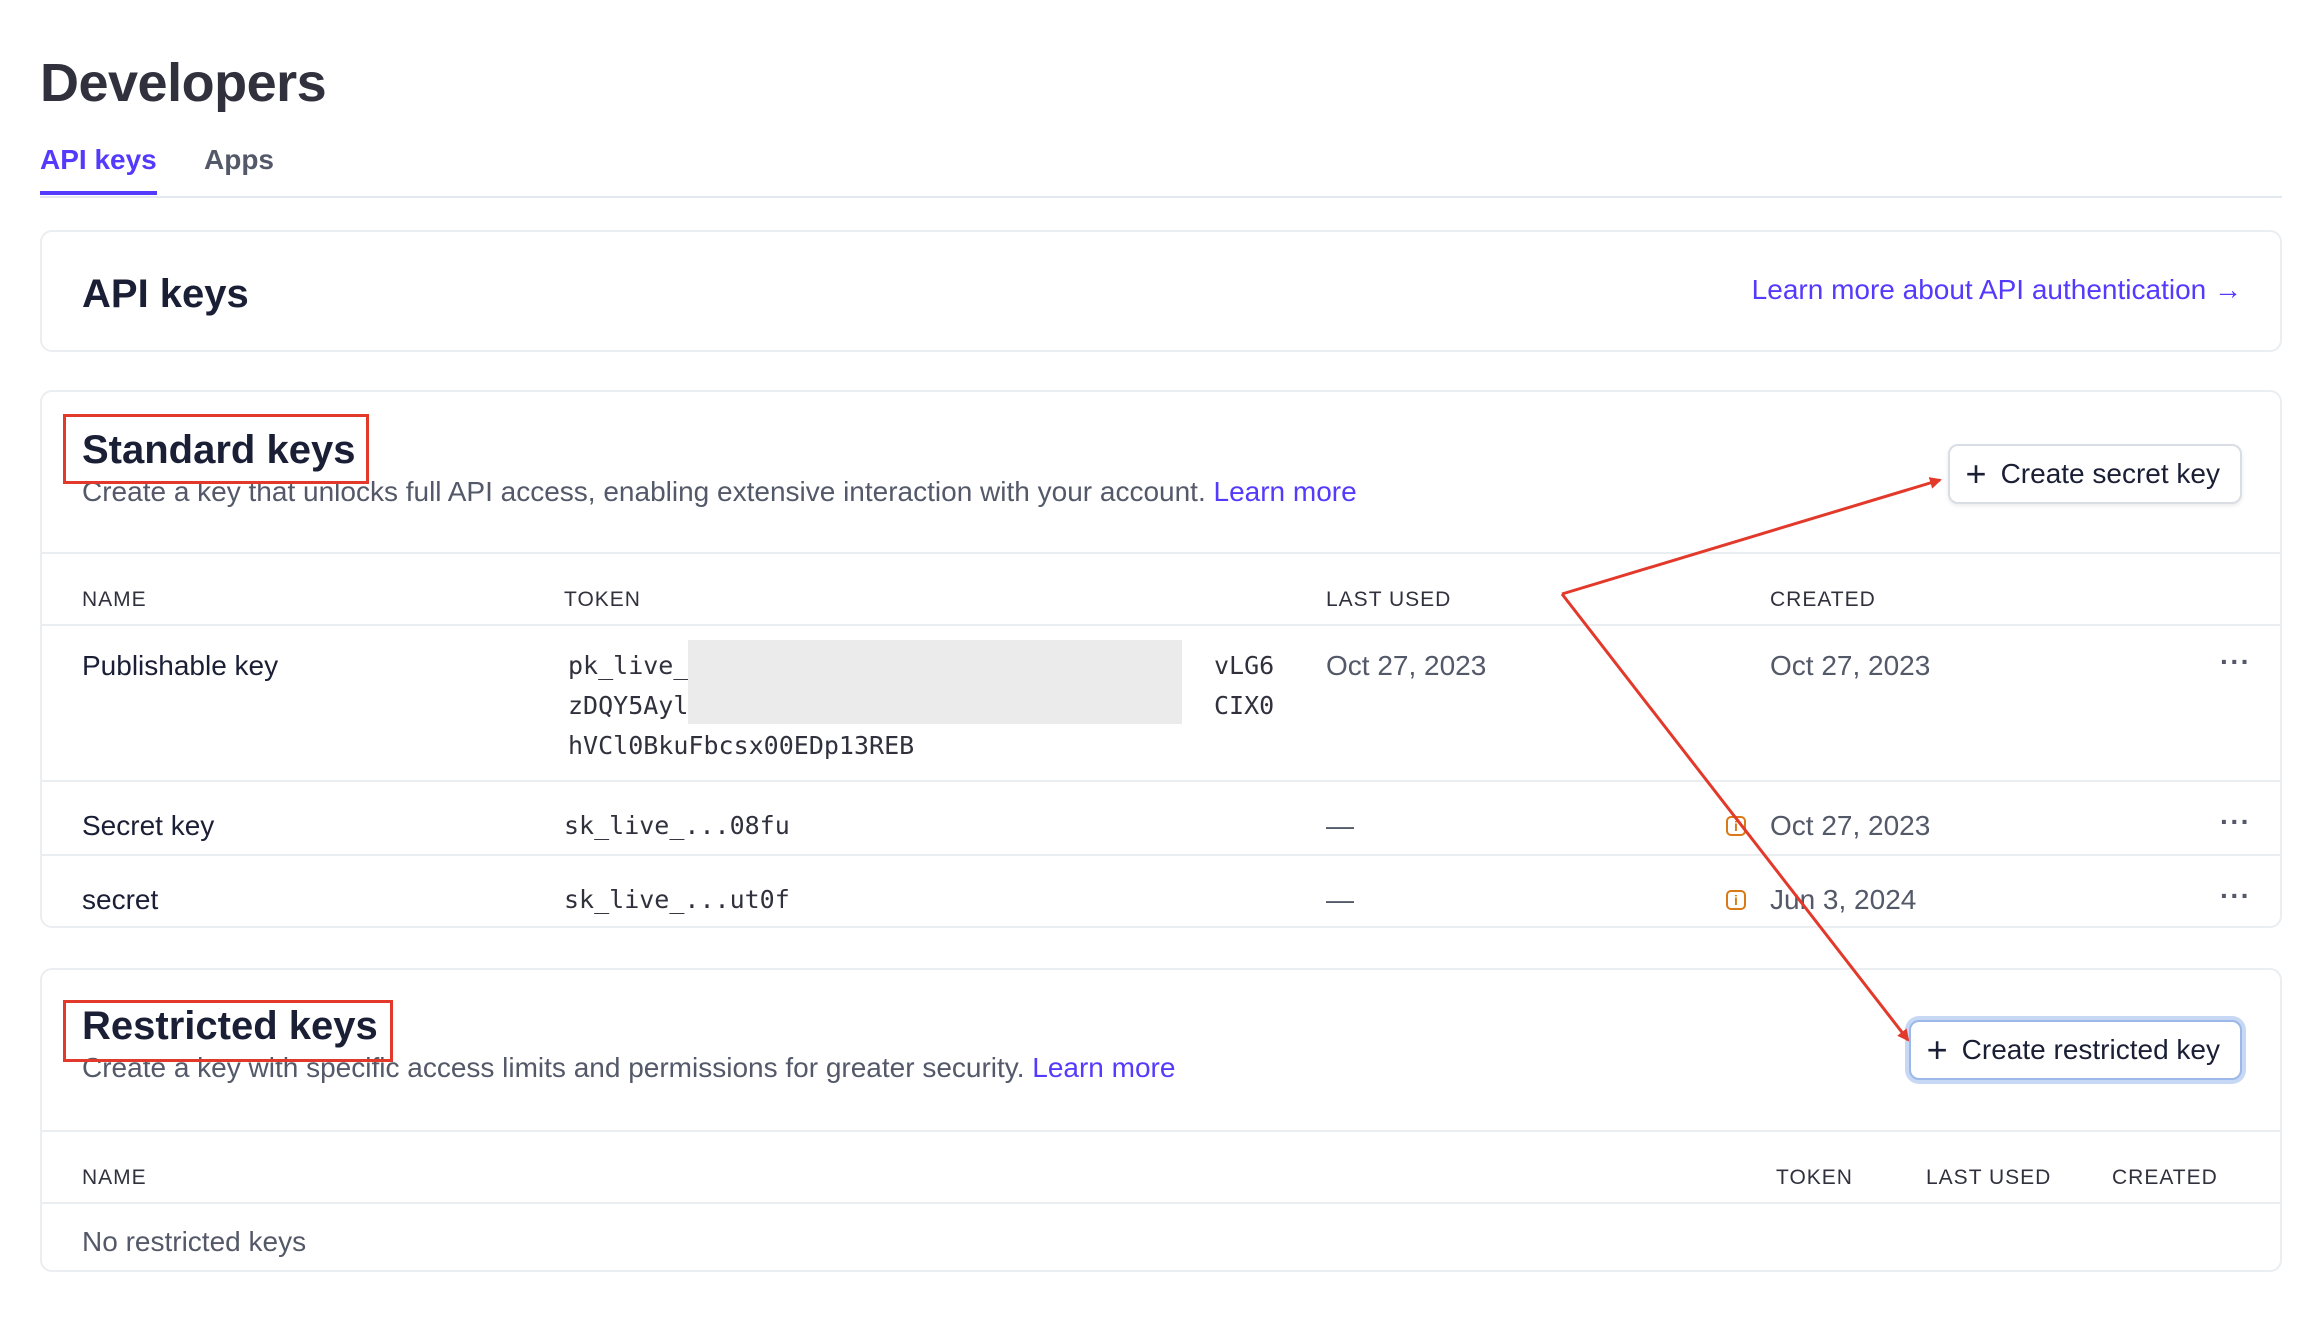 The height and width of the screenshot is (1332, 2322). Describe the element at coordinates (183, 83) in the screenshot. I see `page-title: Developers` at that location.